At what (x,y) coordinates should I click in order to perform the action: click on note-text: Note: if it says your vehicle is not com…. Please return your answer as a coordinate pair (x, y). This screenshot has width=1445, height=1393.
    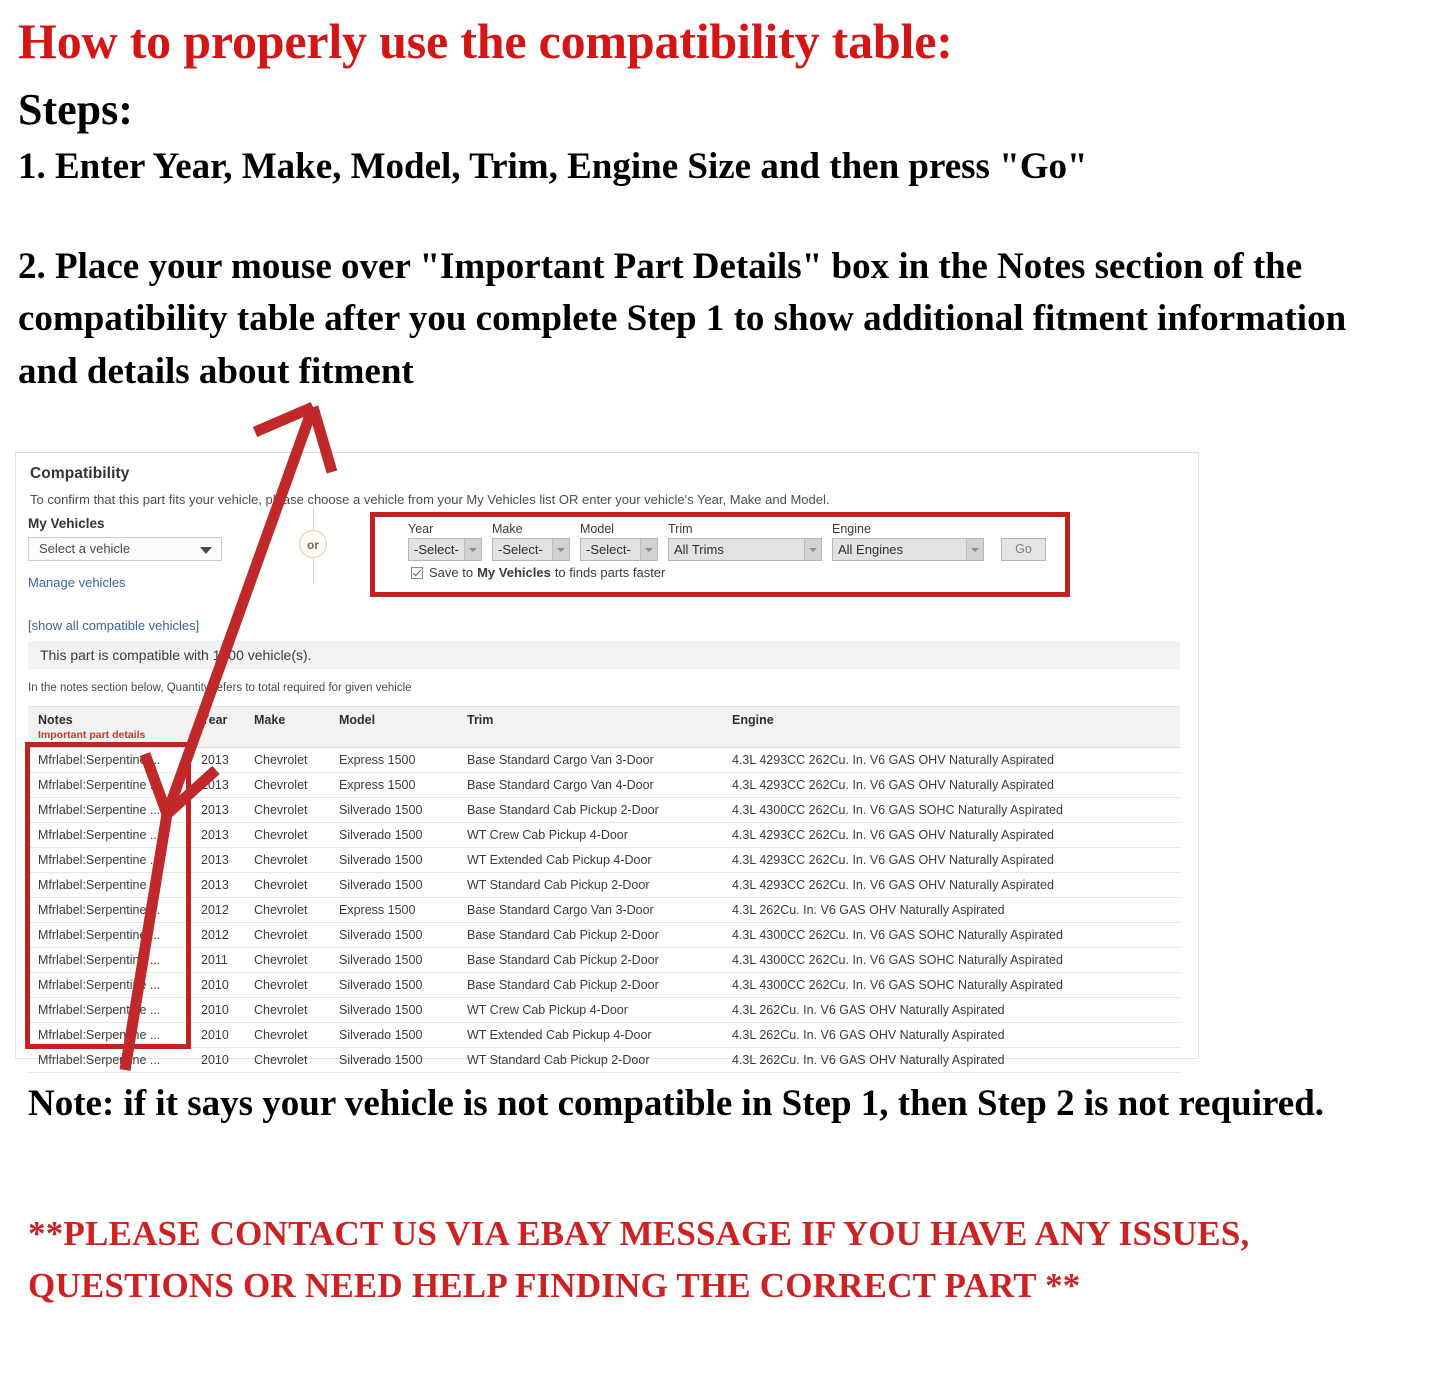
    Looking at the image, I should click on (676, 1103).